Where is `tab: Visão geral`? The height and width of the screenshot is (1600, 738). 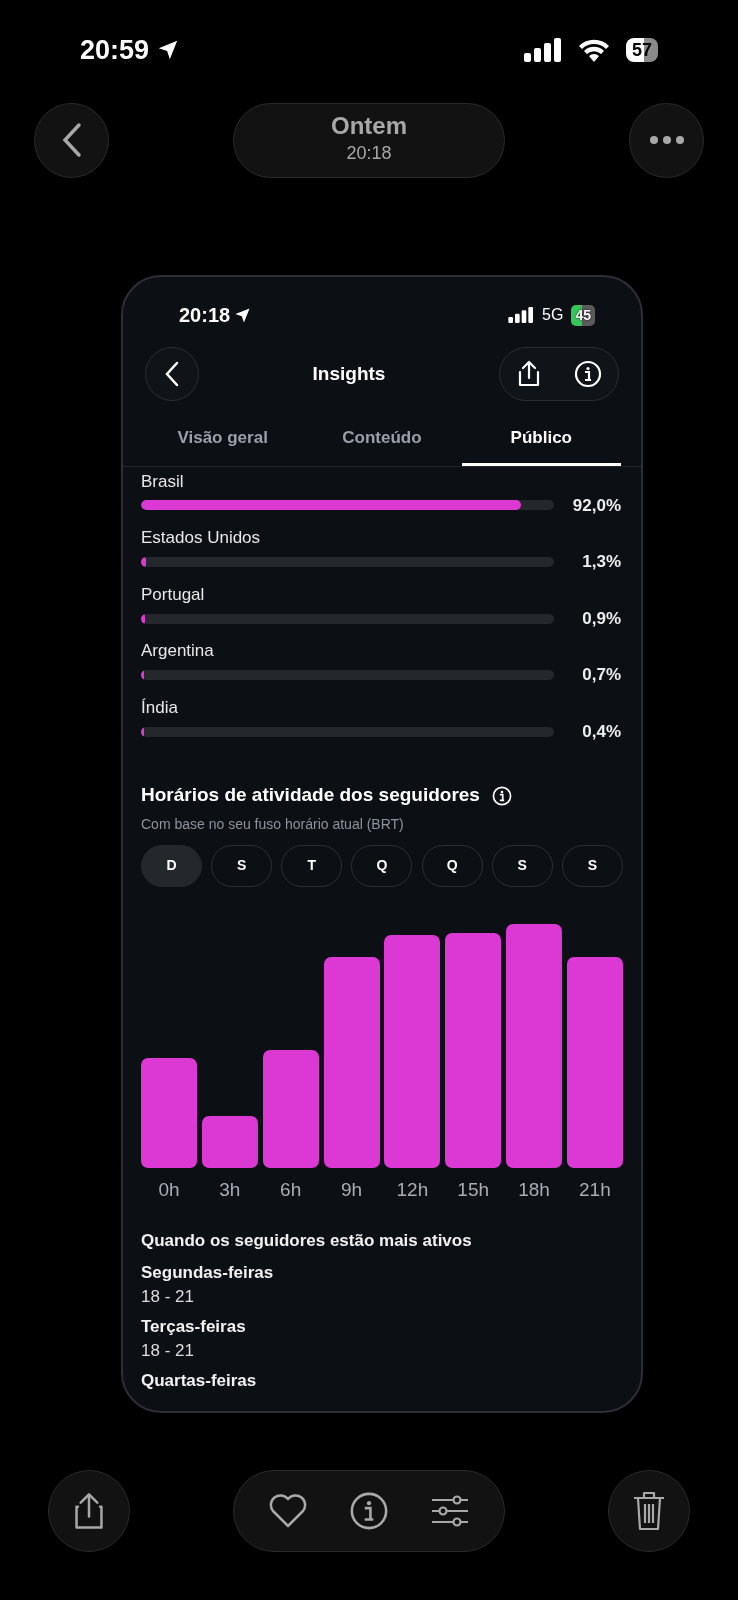 tab: Visão geral is located at coordinates (223, 438).